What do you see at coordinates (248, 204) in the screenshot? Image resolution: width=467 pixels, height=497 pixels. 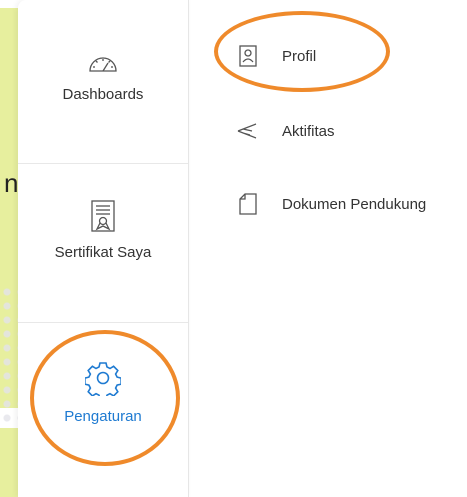 I see `document-icon` at bounding box center [248, 204].